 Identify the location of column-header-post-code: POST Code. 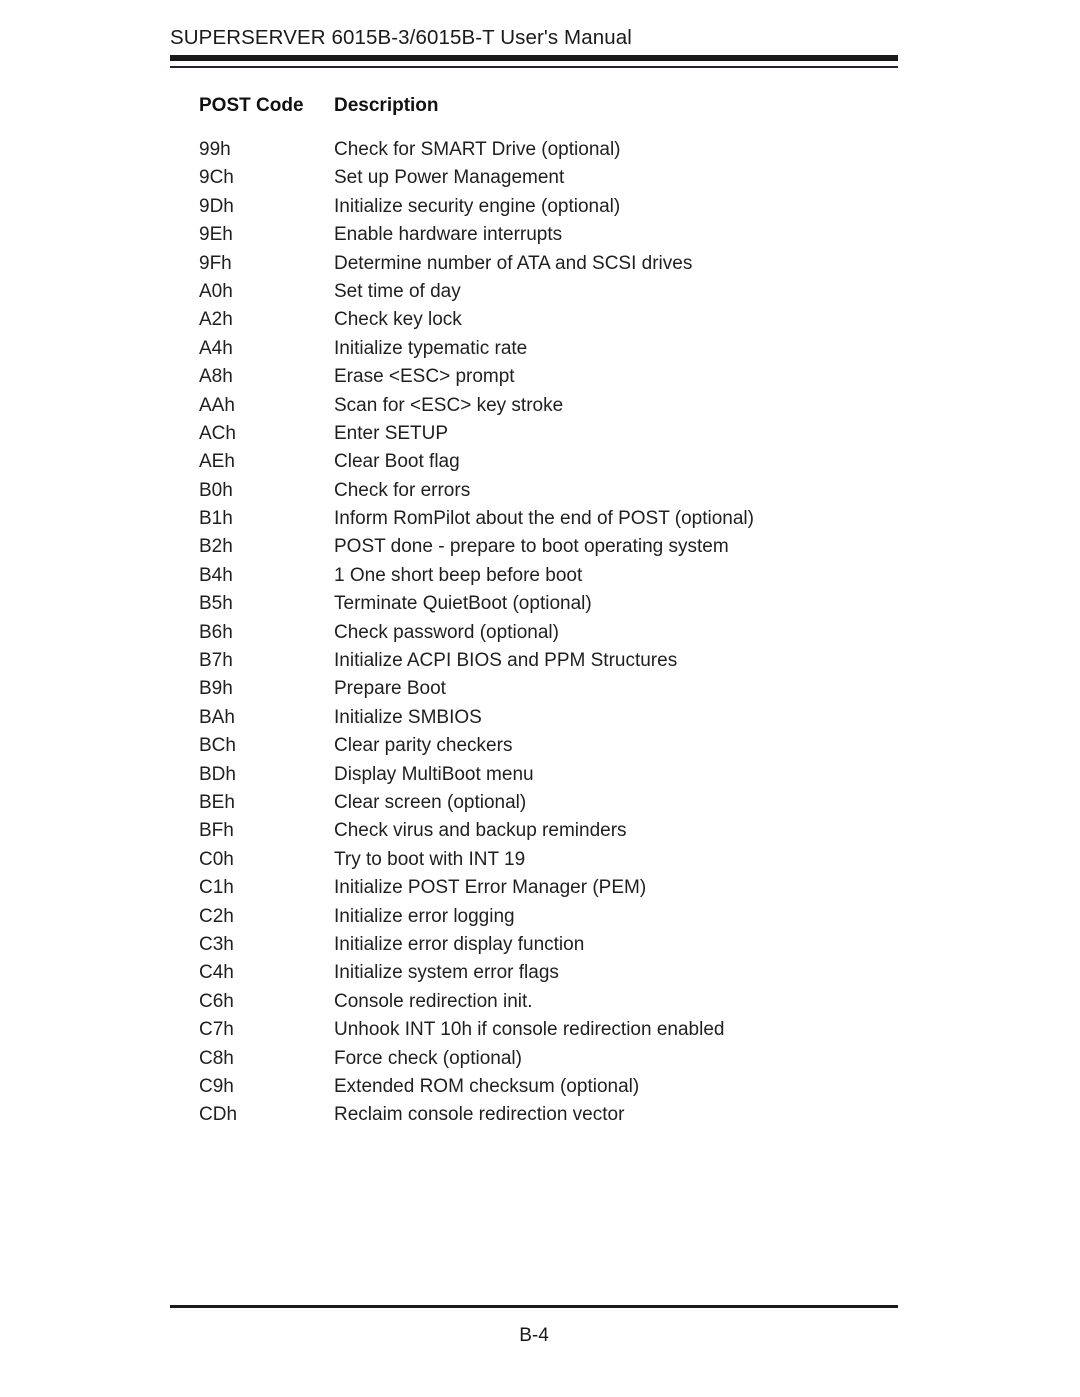
(251, 105).